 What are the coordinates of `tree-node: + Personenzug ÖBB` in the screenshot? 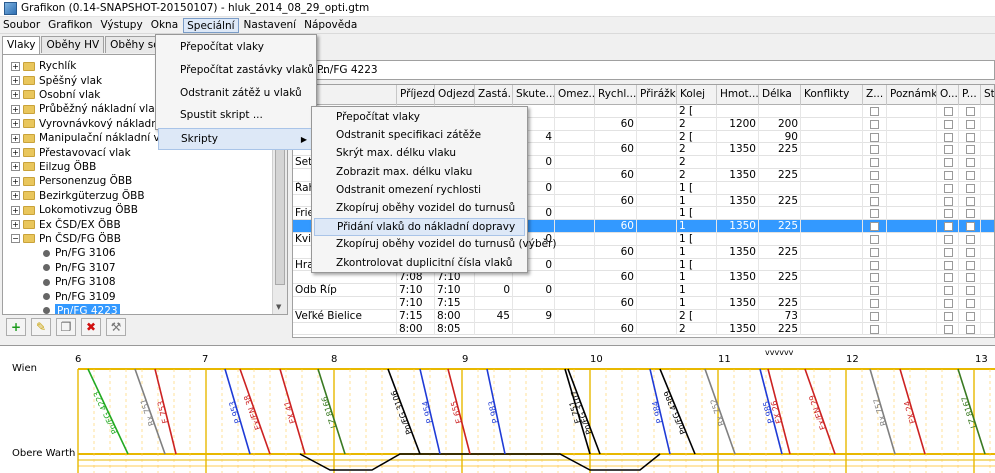 It's located at (71, 181).